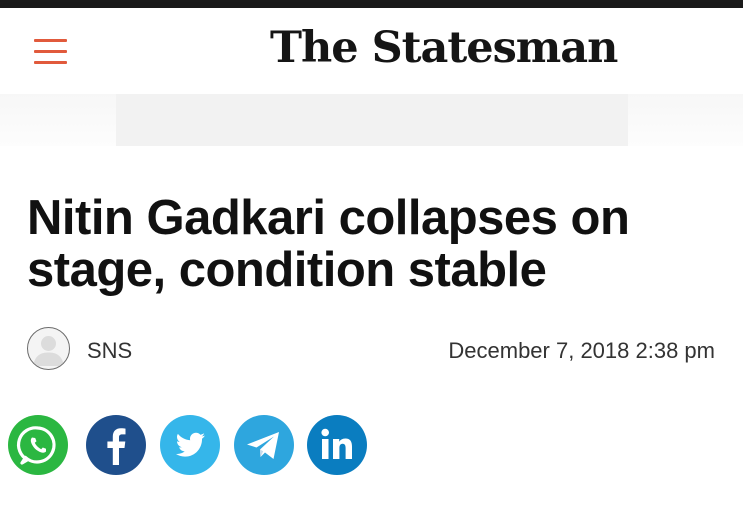 The height and width of the screenshot is (514, 743). What do you see at coordinates (51, 53) in the screenshot?
I see `hamburger-menu-icon` at bounding box center [51, 53].